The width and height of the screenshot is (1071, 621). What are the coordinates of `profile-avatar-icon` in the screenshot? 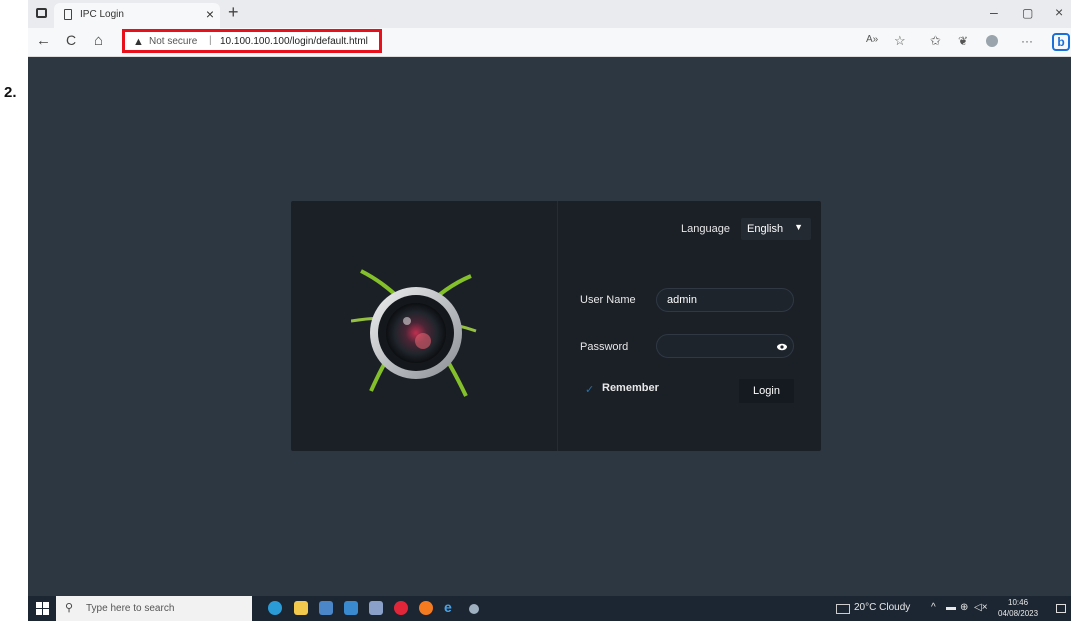 It's located at (992, 41).